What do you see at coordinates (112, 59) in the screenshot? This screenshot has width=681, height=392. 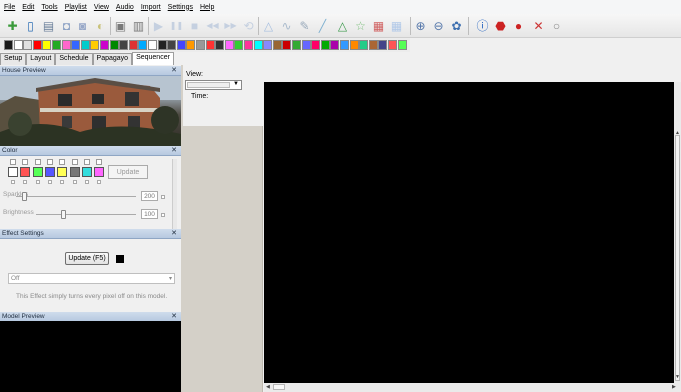 I see `tab-papagayo: Papagayo` at bounding box center [112, 59].